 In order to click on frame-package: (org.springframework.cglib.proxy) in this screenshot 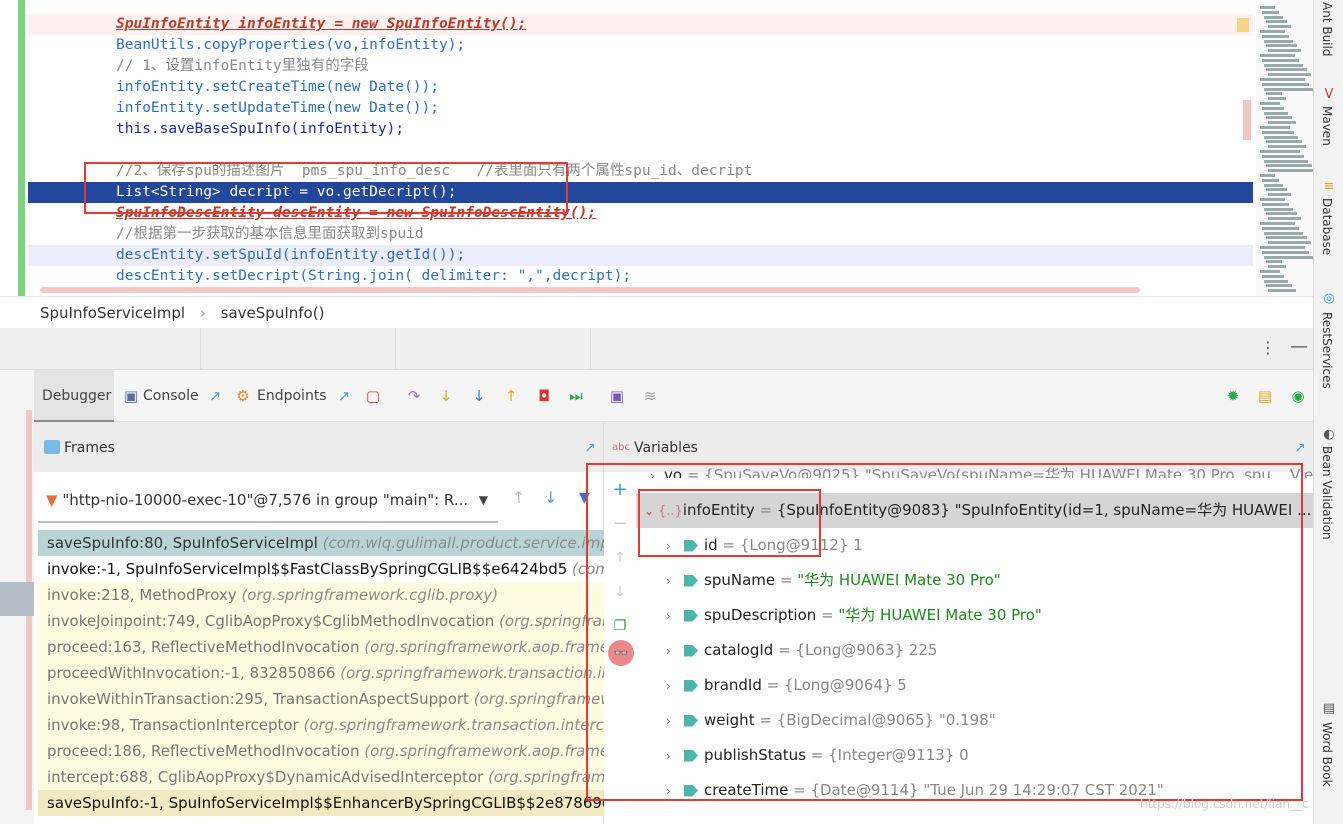, I will do `click(370, 595)`.